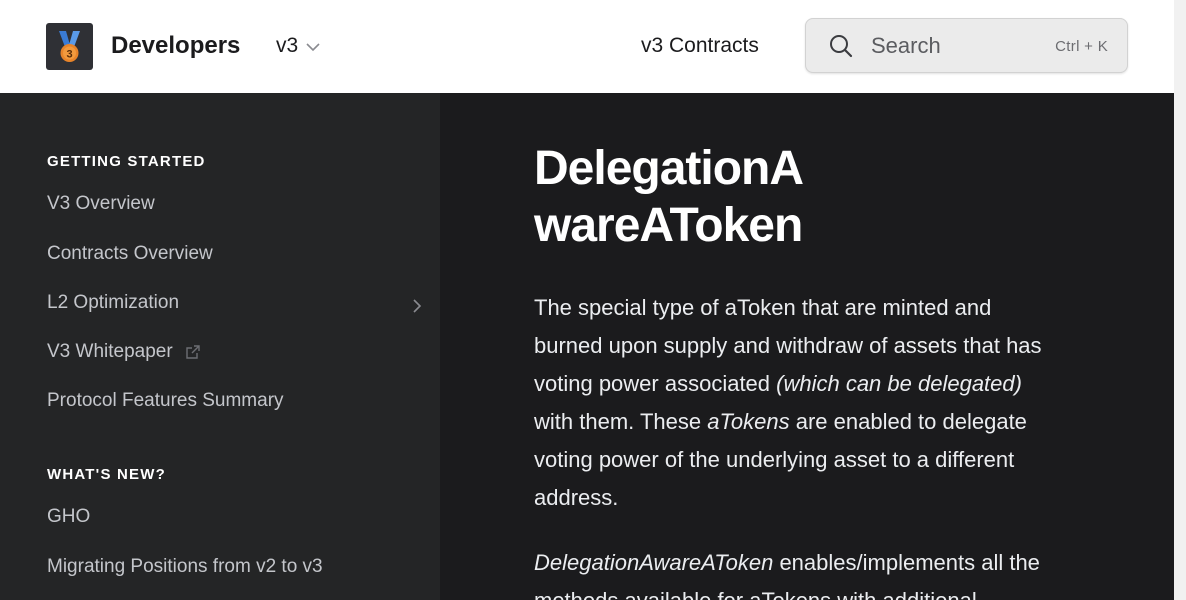  I want to click on external-link-icon, so click(192, 352).